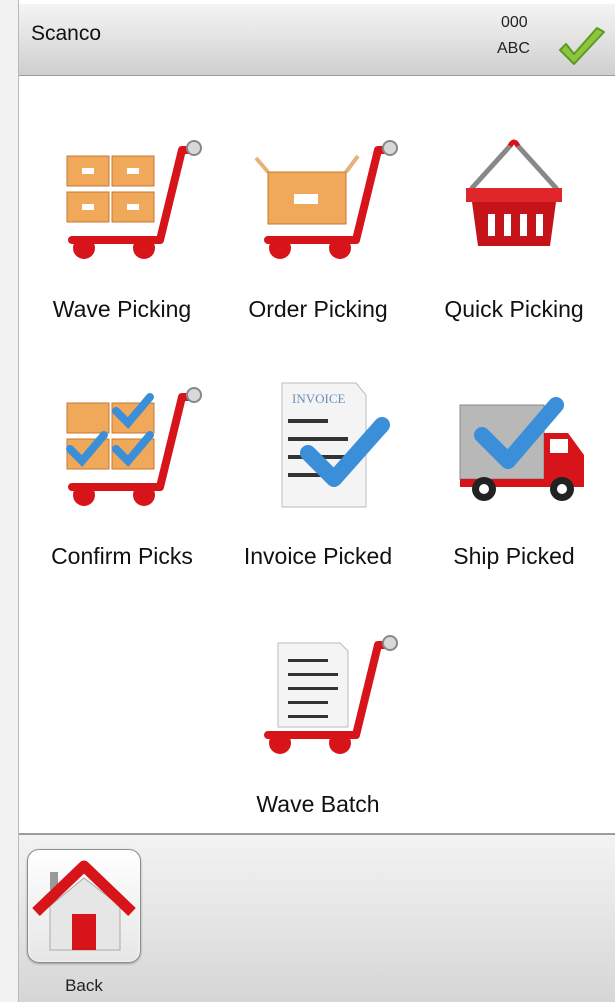 The height and width of the screenshot is (1002, 615). What do you see at coordinates (122, 556) in the screenshot?
I see `menu-item-label: Confirm Picks` at bounding box center [122, 556].